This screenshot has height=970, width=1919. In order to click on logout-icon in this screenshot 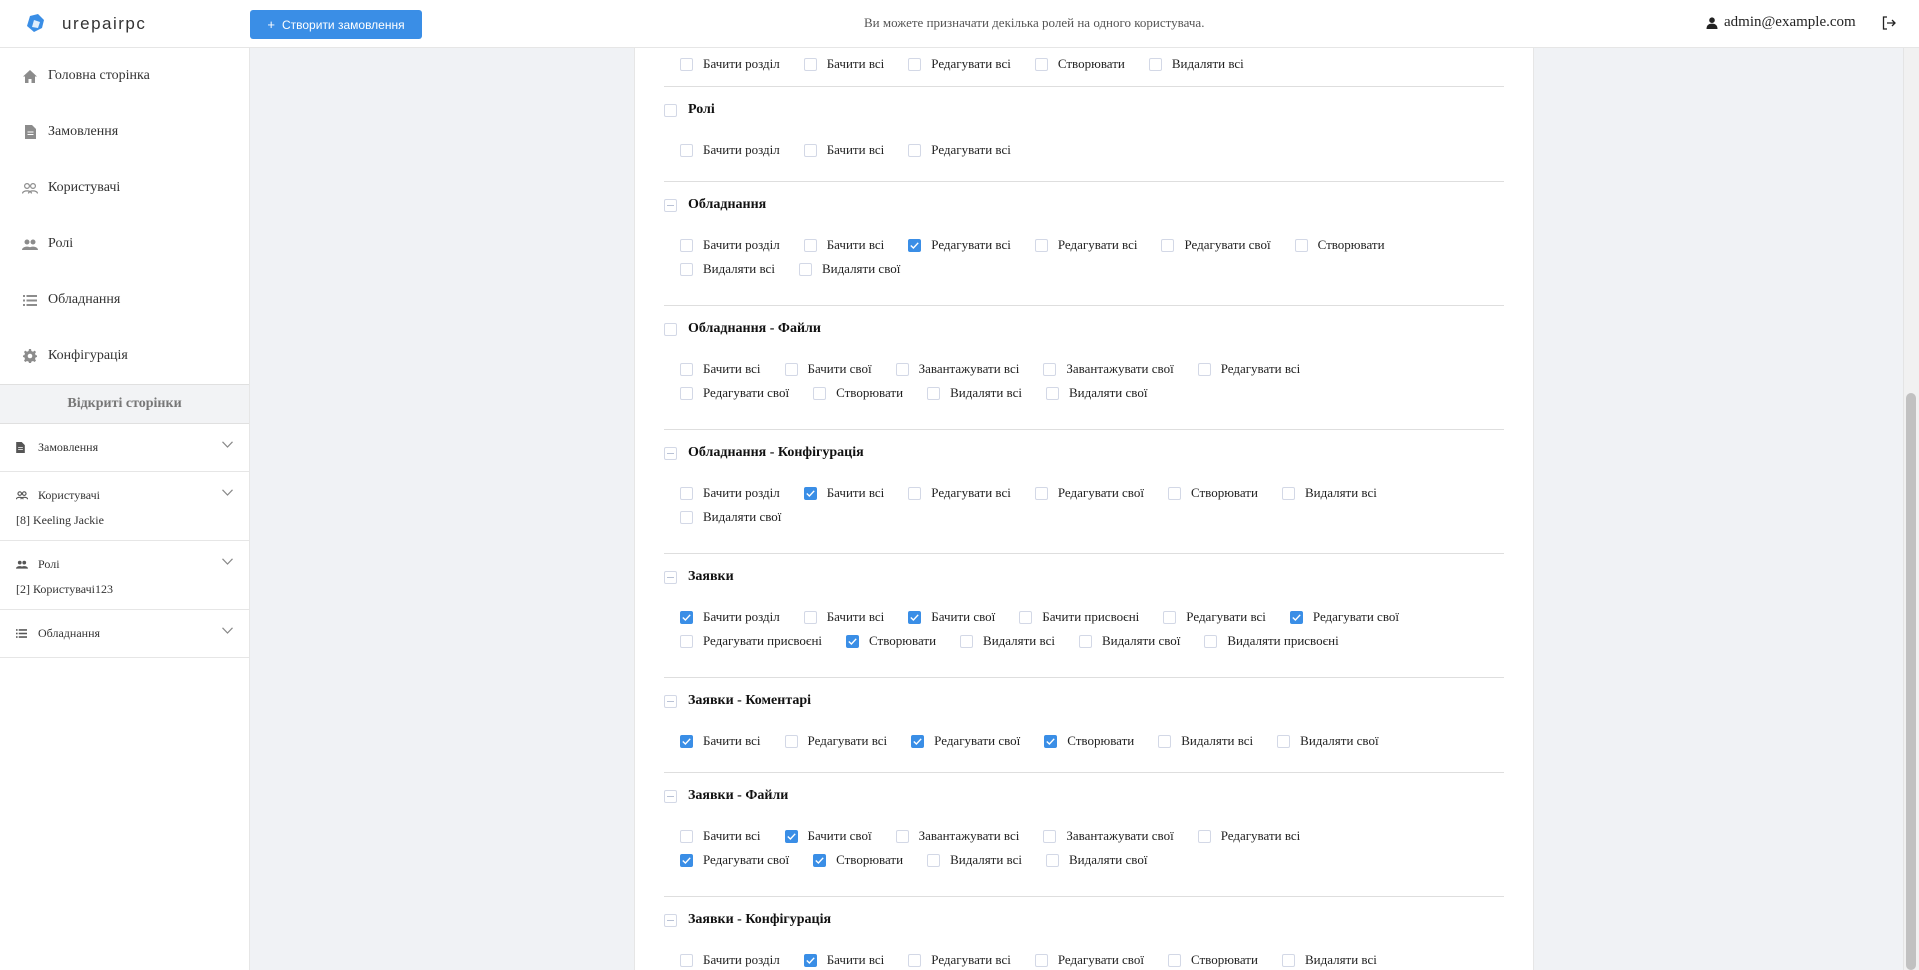, I will do `click(1889, 23)`.